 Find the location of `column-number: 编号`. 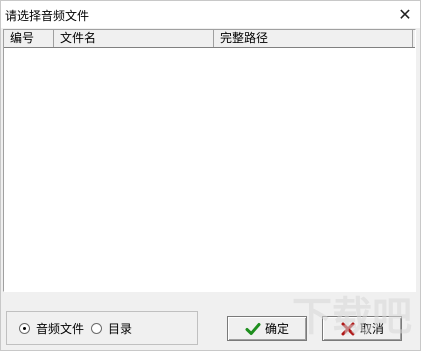

column-number: 编号 is located at coordinates (29, 38).